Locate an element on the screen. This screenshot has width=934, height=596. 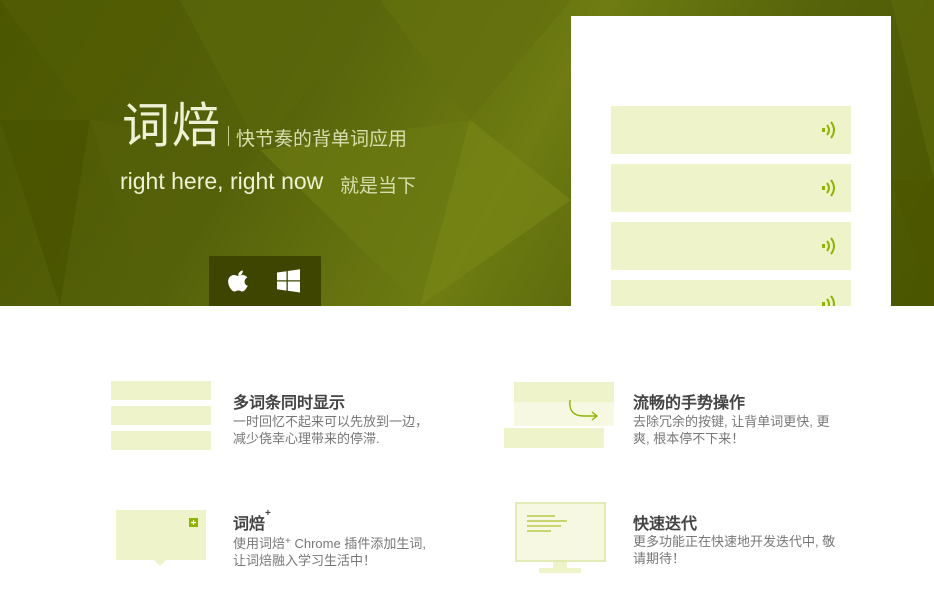
brand-divider is located at coordinates (228, 136).